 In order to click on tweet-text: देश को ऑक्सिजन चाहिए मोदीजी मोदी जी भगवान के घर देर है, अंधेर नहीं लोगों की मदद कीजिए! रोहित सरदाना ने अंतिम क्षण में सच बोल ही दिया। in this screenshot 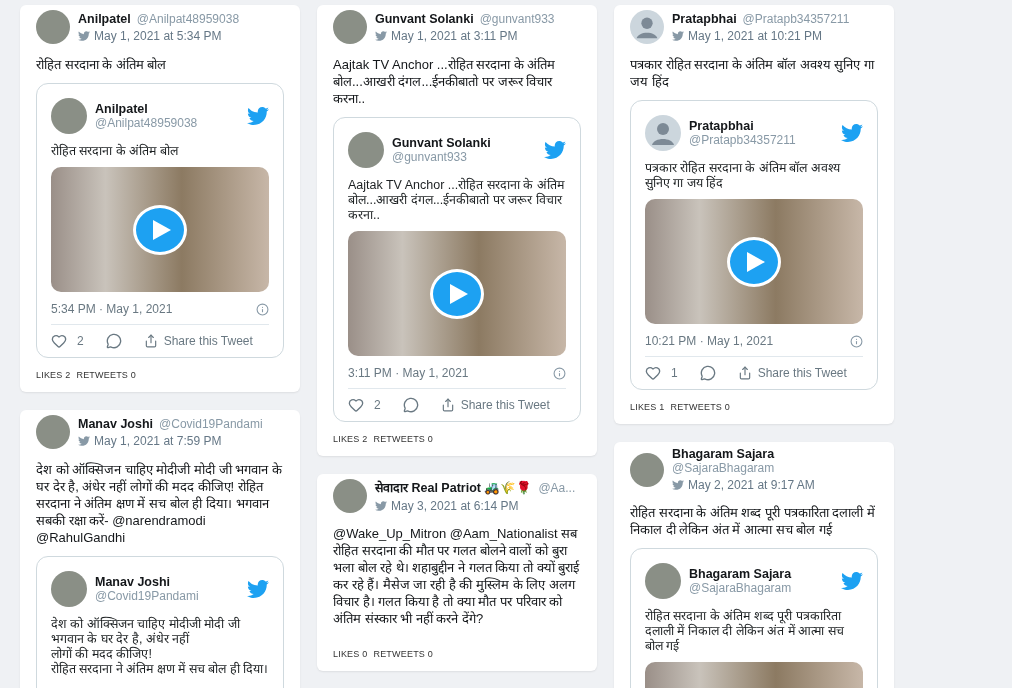, I will do `click(160, 647)`.